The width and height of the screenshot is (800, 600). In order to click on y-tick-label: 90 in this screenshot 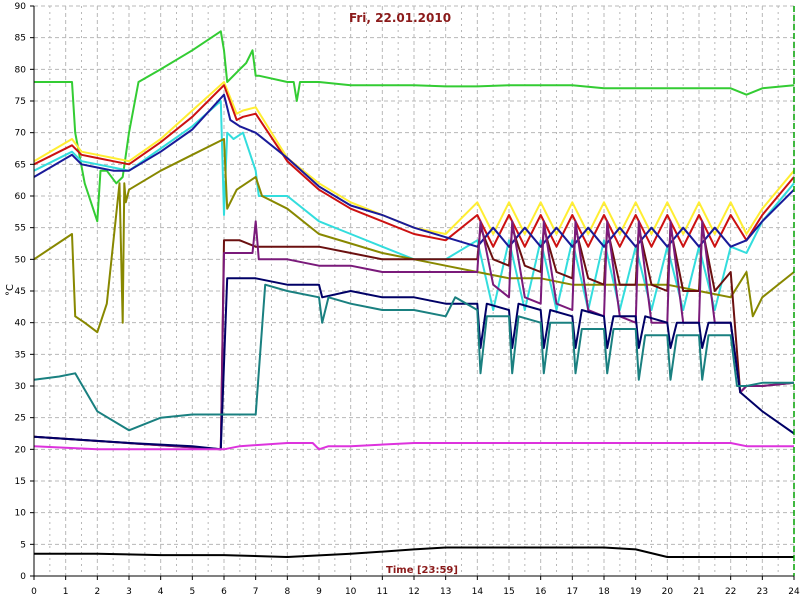, I will do `click(21, 7)`.